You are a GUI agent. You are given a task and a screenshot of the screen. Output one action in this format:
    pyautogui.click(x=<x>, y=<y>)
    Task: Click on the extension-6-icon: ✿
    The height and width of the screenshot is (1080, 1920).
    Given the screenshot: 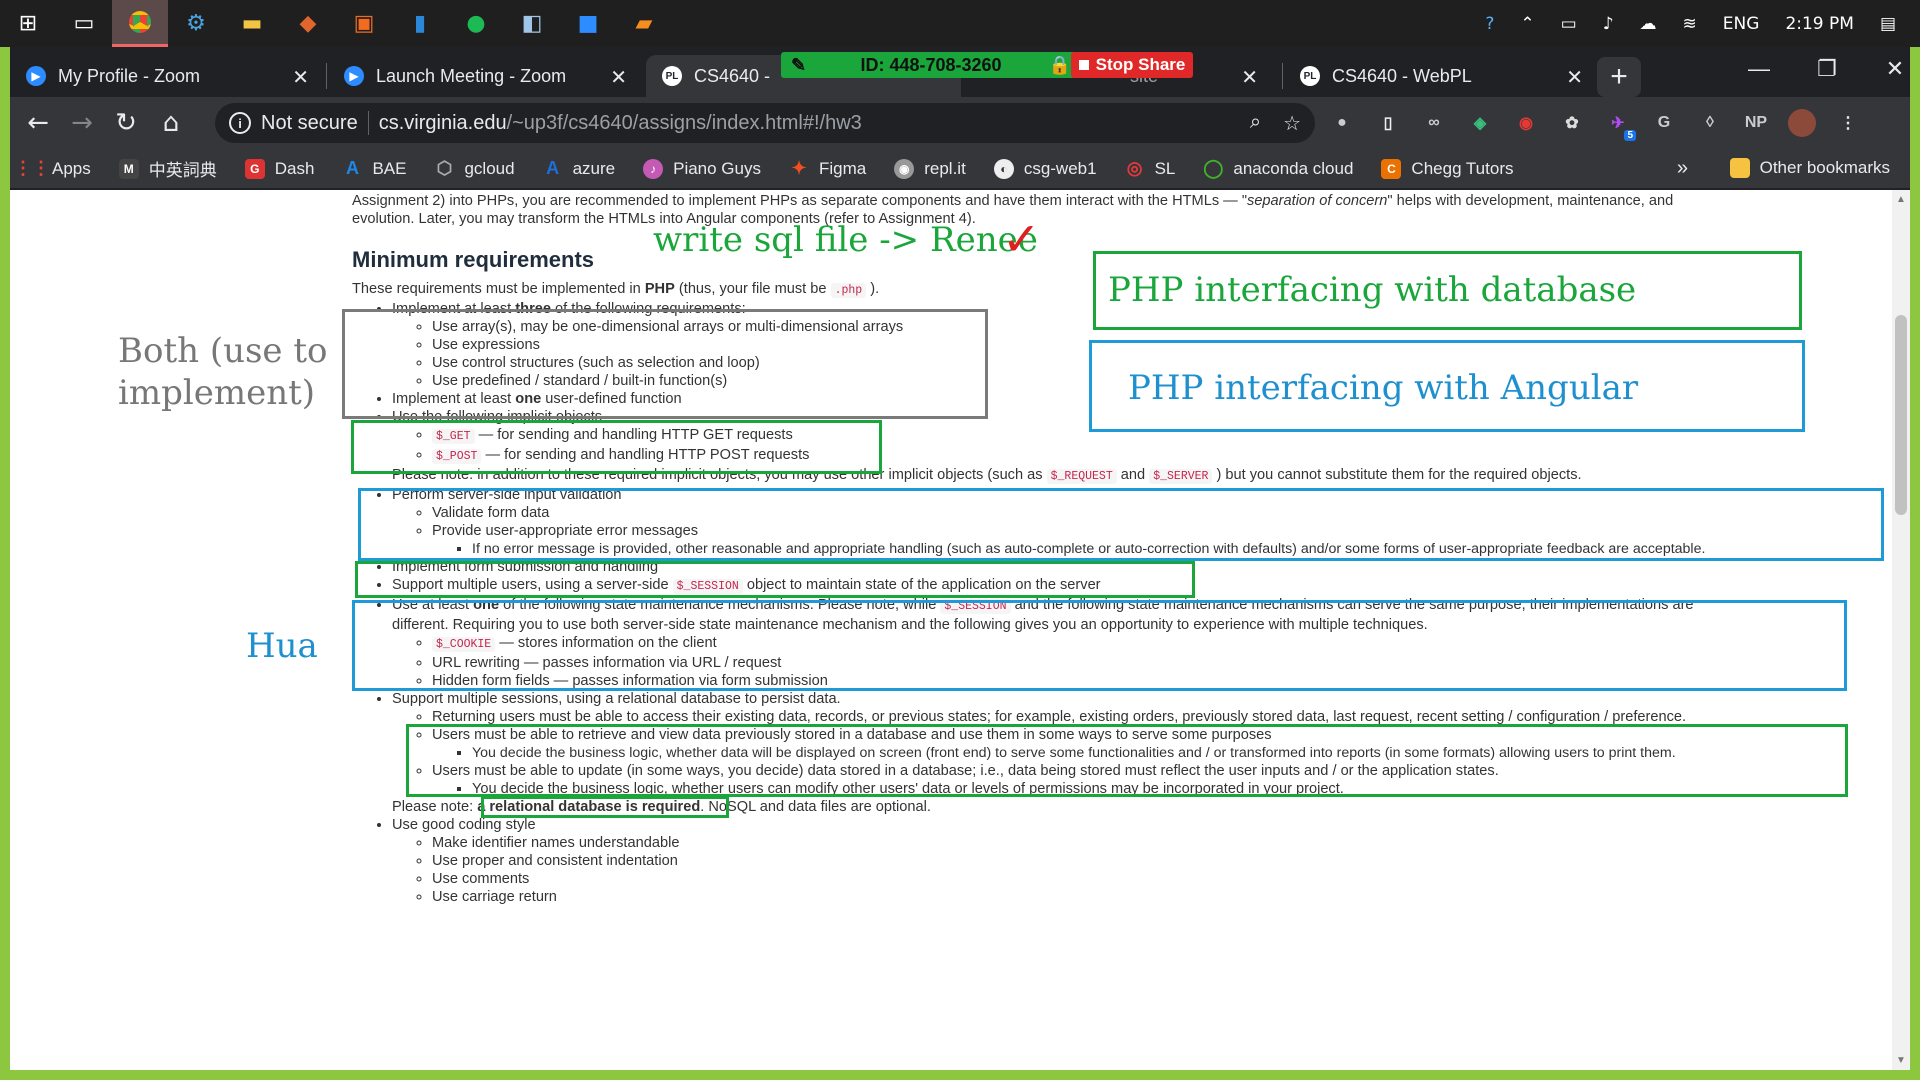 What is the action you would take?
    pyautogui.click(x=1572, y=123)
    